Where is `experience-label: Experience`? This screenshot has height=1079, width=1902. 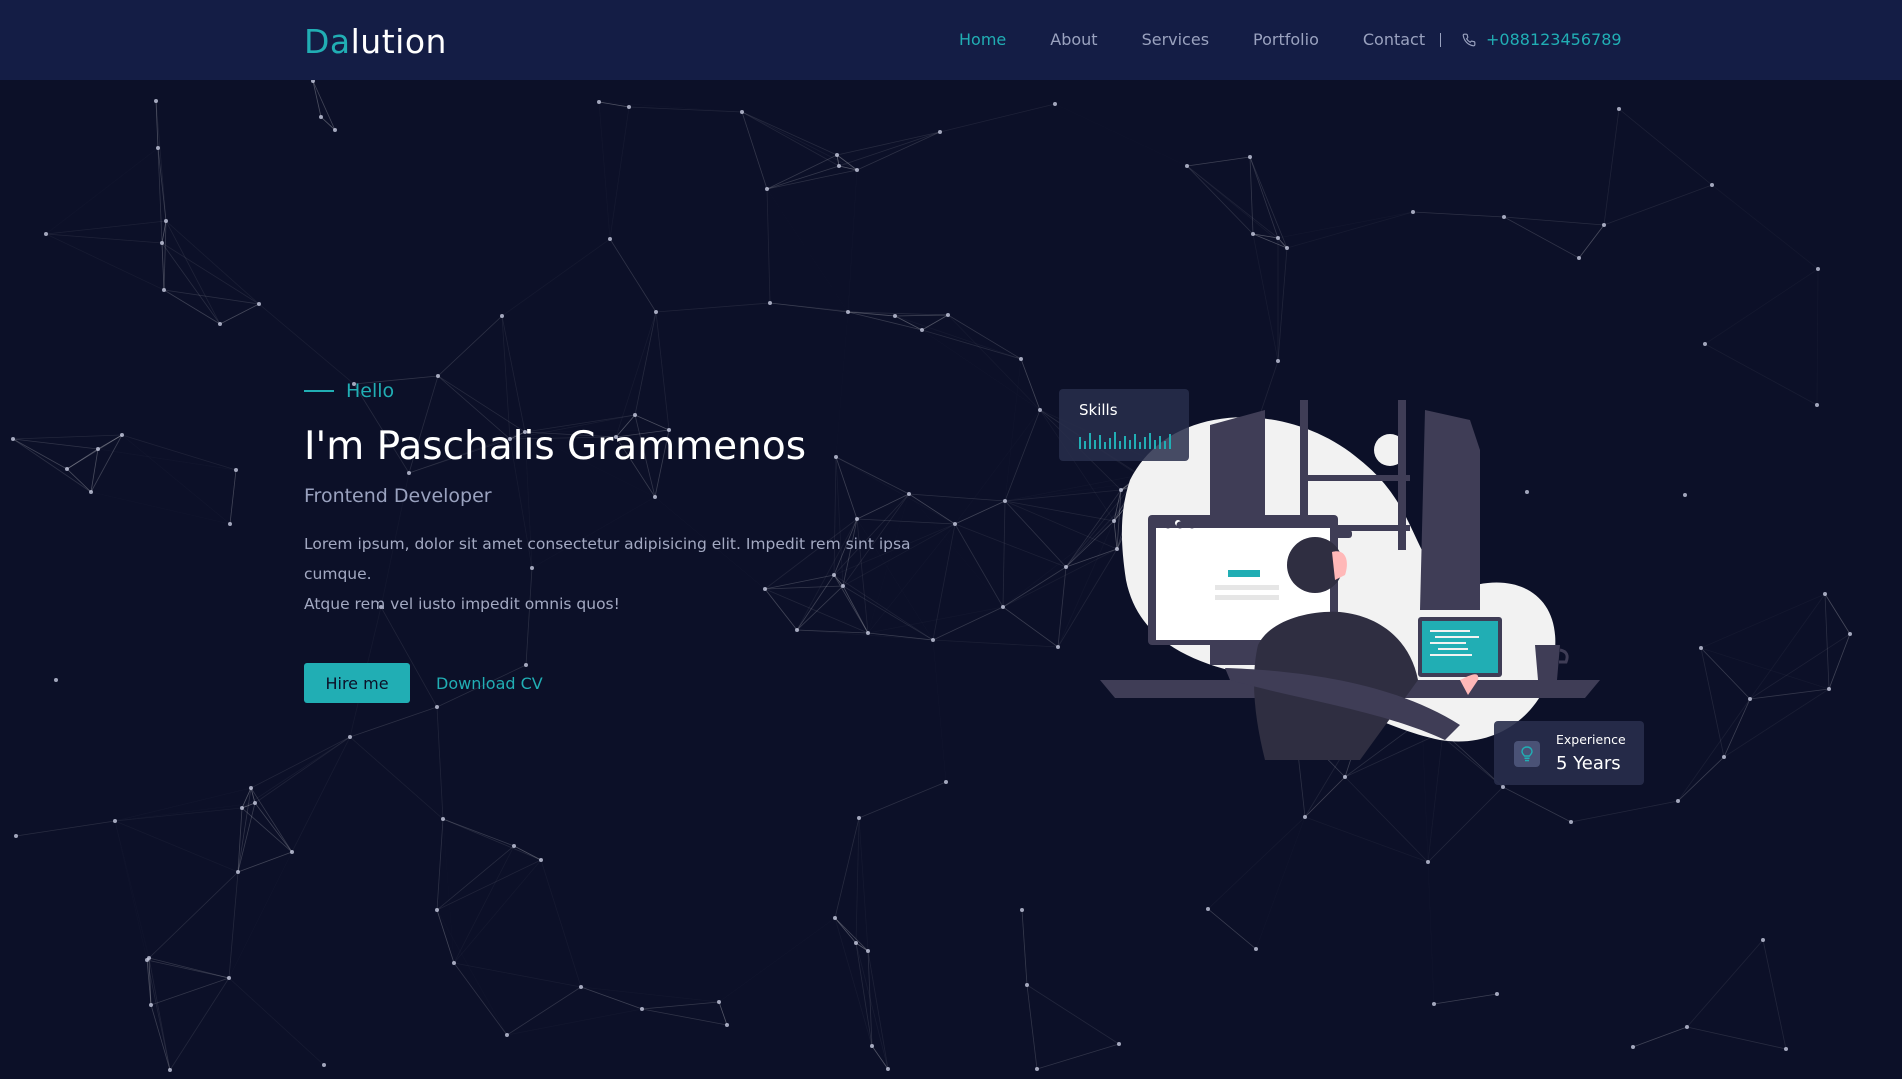 experience-label: Experience is located at coordinates (1591, 739).